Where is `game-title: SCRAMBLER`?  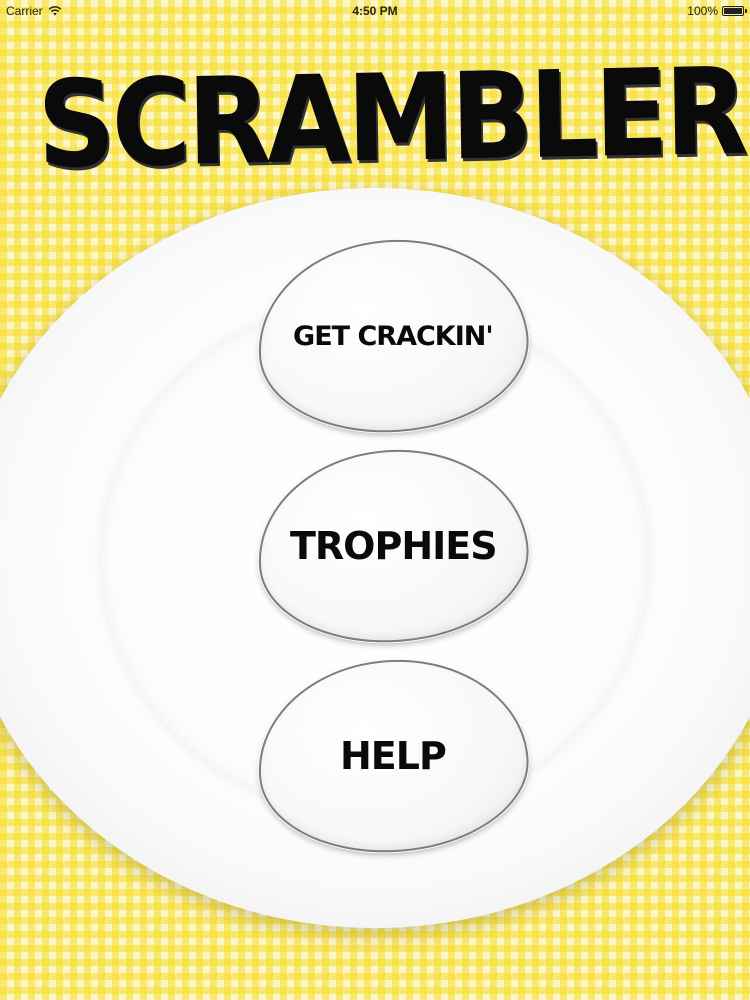
game-title: SCRAMBLER is located at coordinates (391, 119).